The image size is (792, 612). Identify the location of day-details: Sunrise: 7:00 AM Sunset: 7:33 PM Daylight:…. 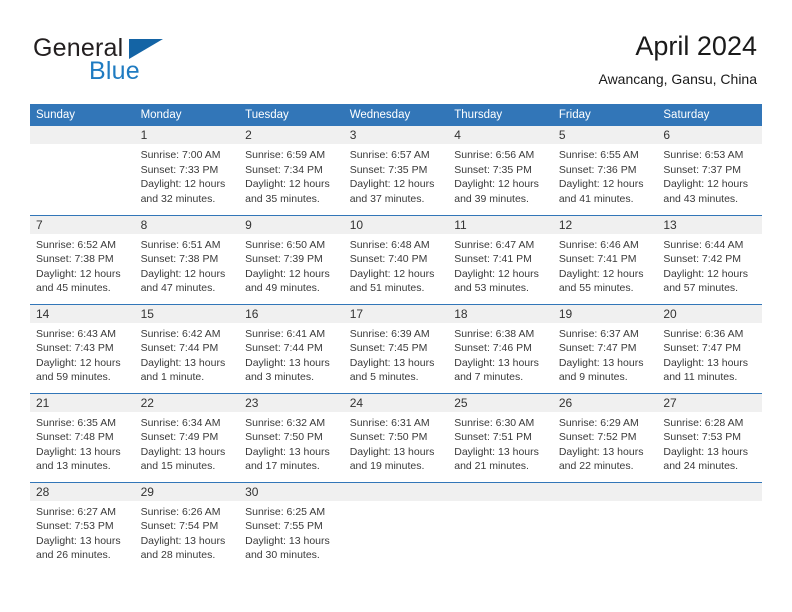
(187, 175).